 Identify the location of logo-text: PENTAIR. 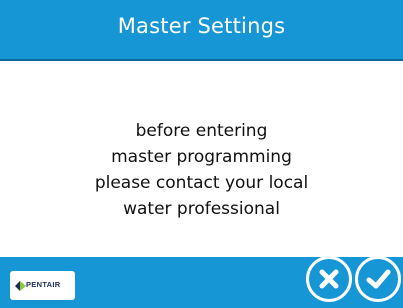
(43, 284).